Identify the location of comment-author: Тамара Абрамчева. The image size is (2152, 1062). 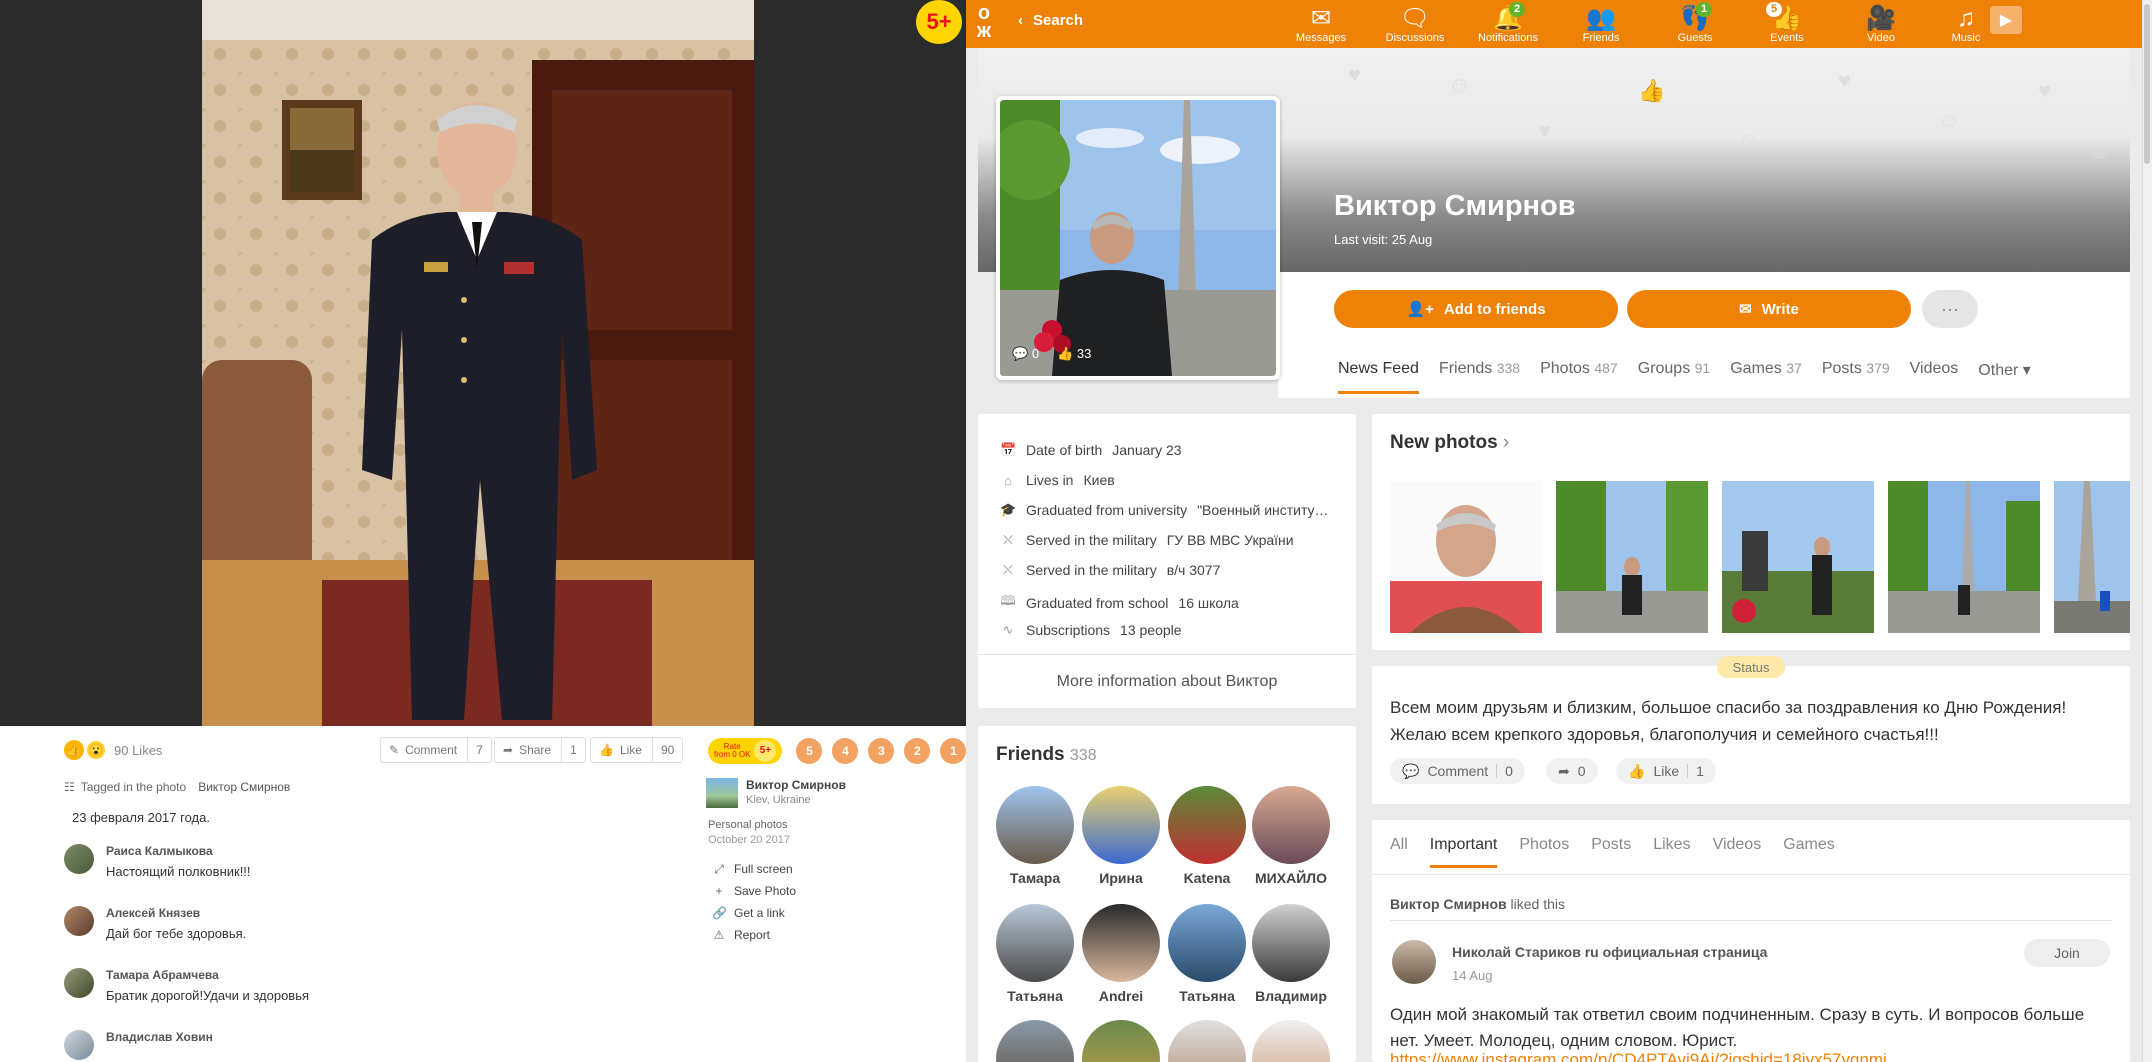
(207, 975).